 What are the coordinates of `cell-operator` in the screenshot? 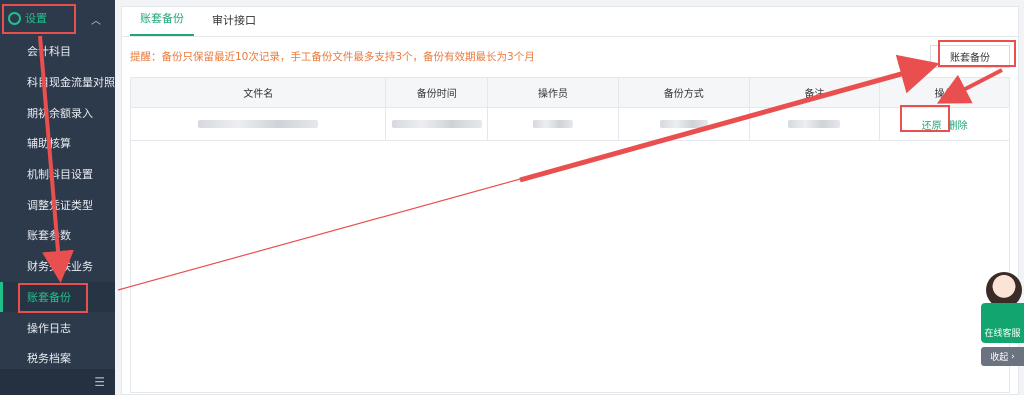 It's located at (553, 124).